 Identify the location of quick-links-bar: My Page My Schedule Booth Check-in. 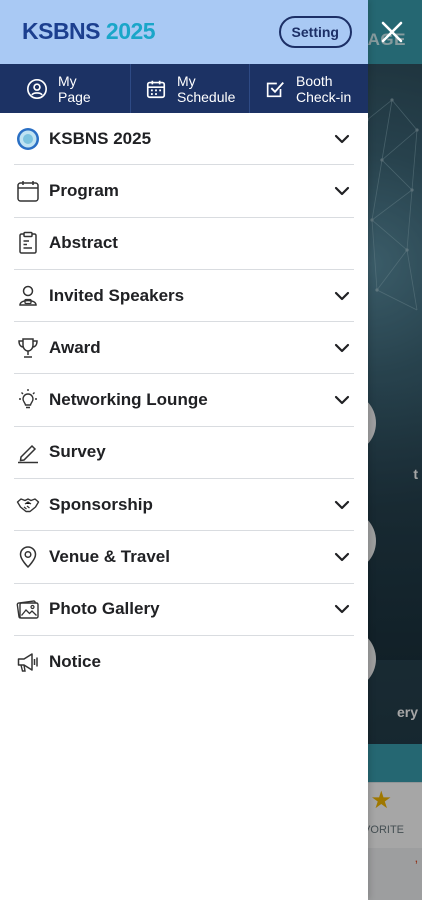
(184, 88).